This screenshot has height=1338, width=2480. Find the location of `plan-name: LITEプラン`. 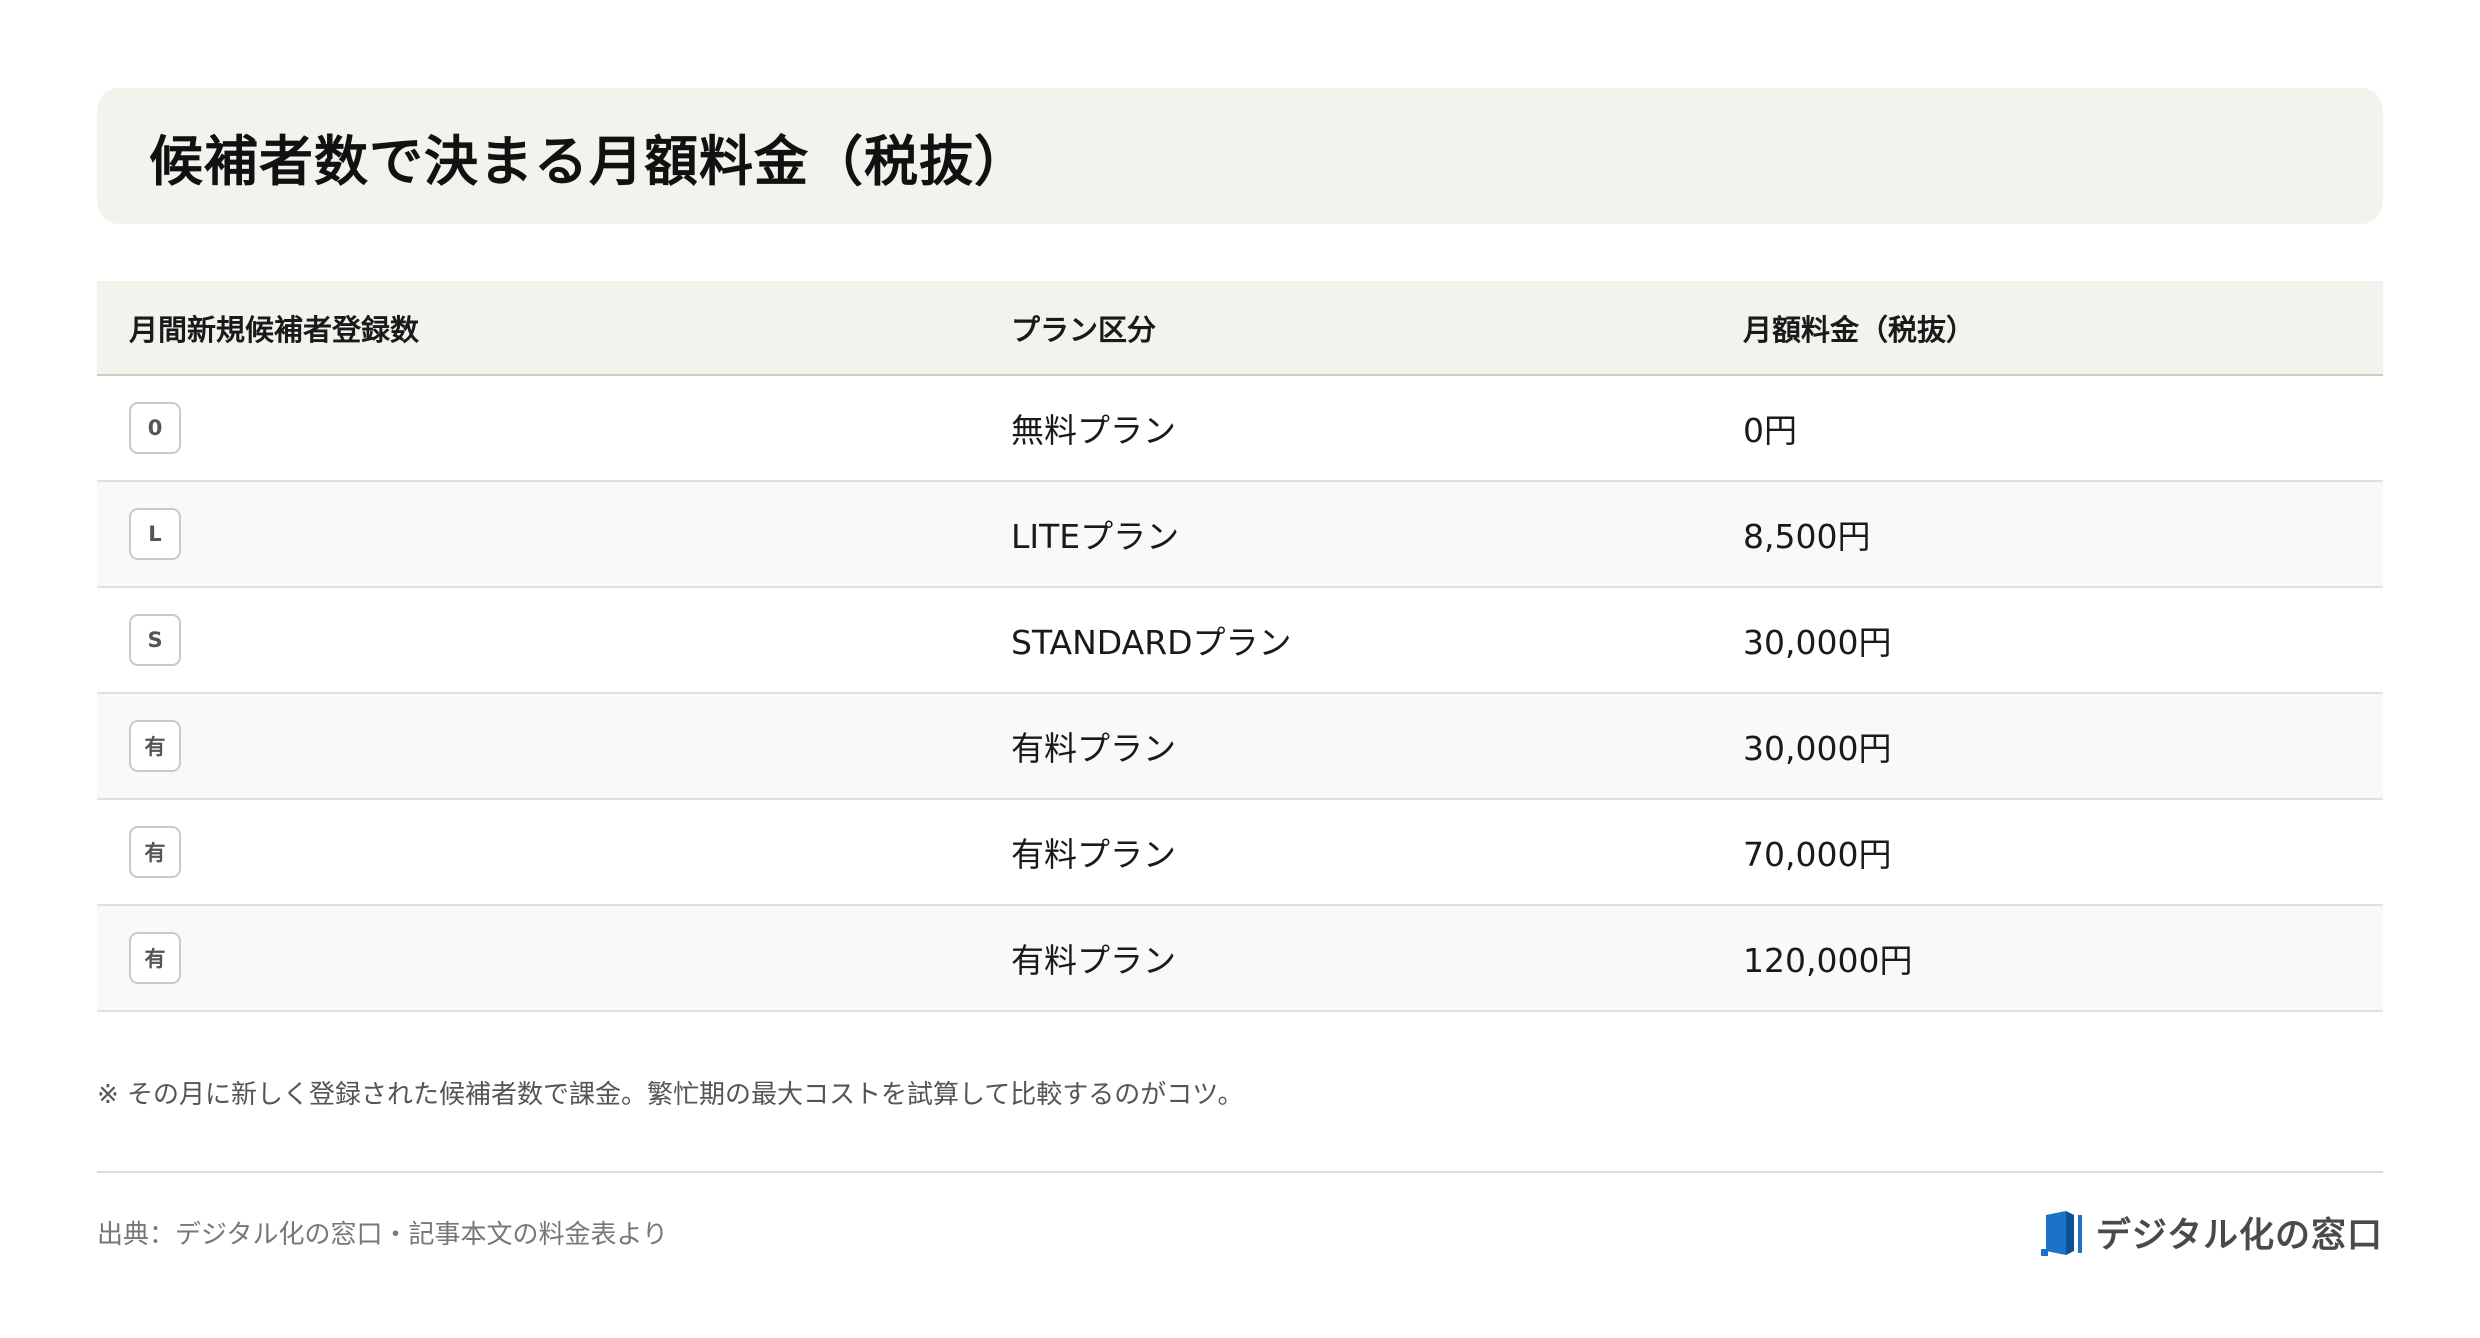

plan-name: LITEプラン is located at coordinates (1095, 536).